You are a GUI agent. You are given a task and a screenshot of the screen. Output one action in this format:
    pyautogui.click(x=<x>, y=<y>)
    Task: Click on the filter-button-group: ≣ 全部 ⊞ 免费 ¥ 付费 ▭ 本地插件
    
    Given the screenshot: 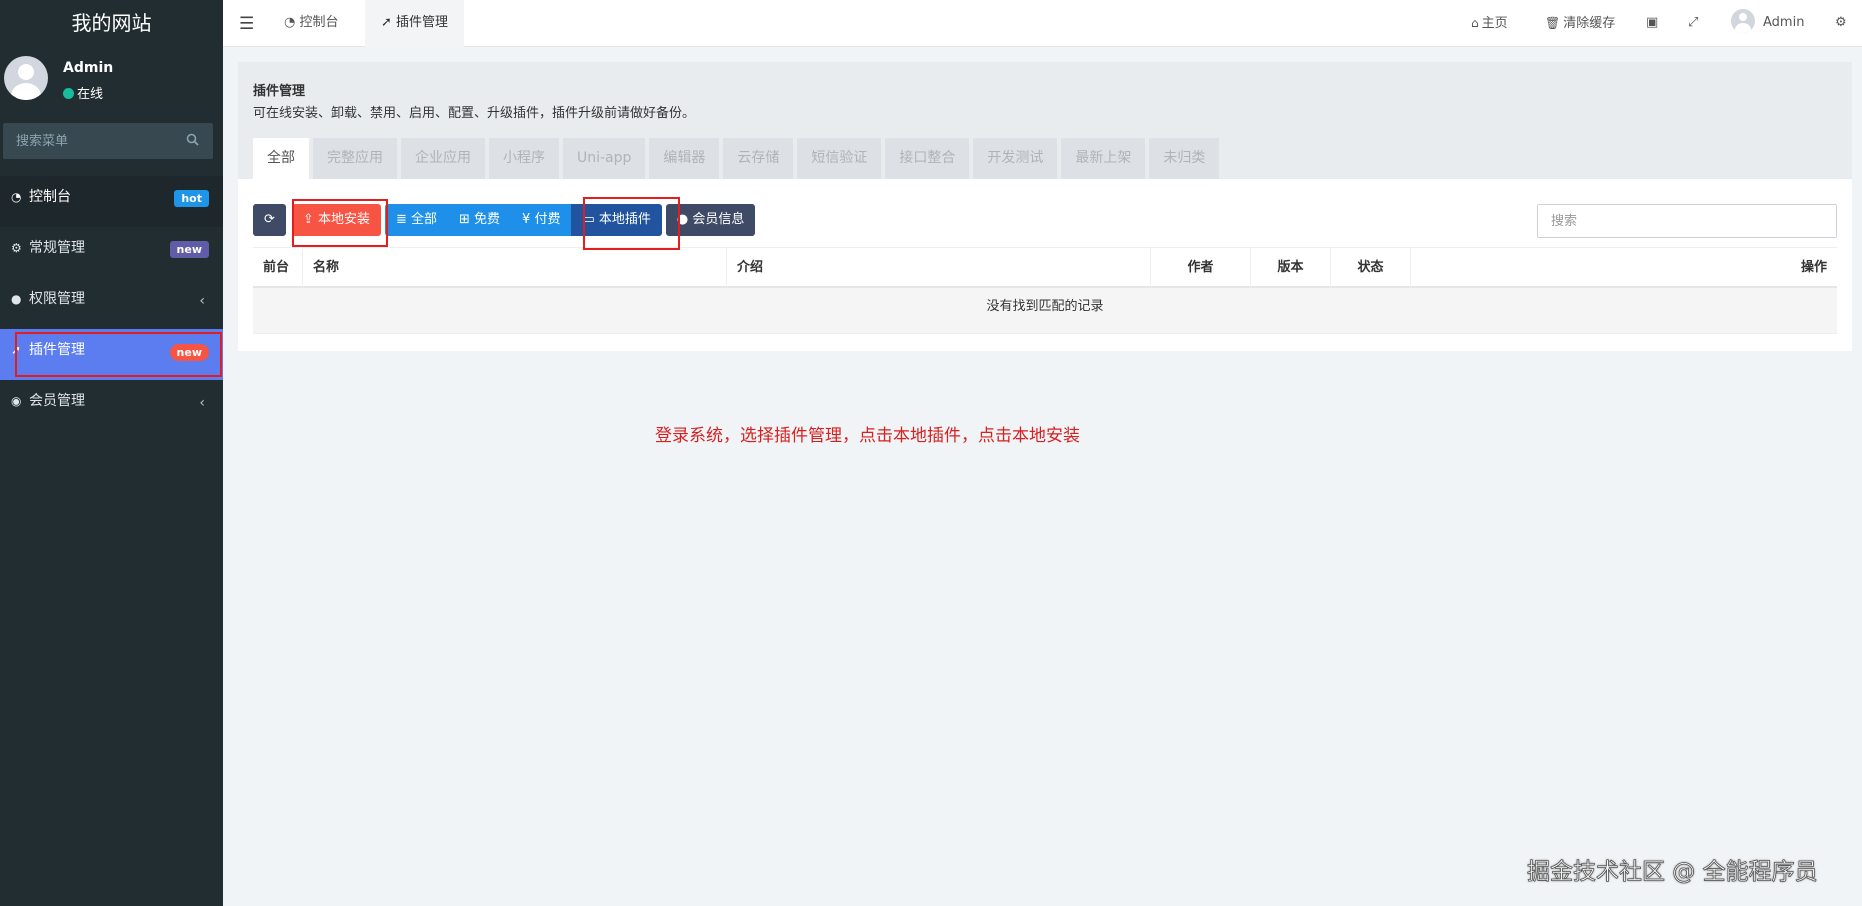 What is the action you would take?
    pyautogui.click(x=523, y=220)
    